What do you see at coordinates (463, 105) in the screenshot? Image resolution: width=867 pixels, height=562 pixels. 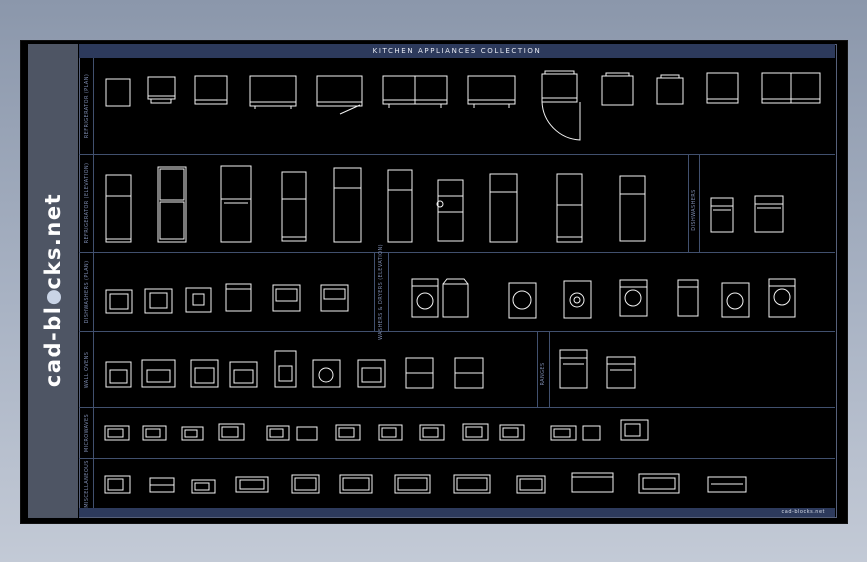 I see `refrigerator-plan-blocks` at bounding box center [463, 105].